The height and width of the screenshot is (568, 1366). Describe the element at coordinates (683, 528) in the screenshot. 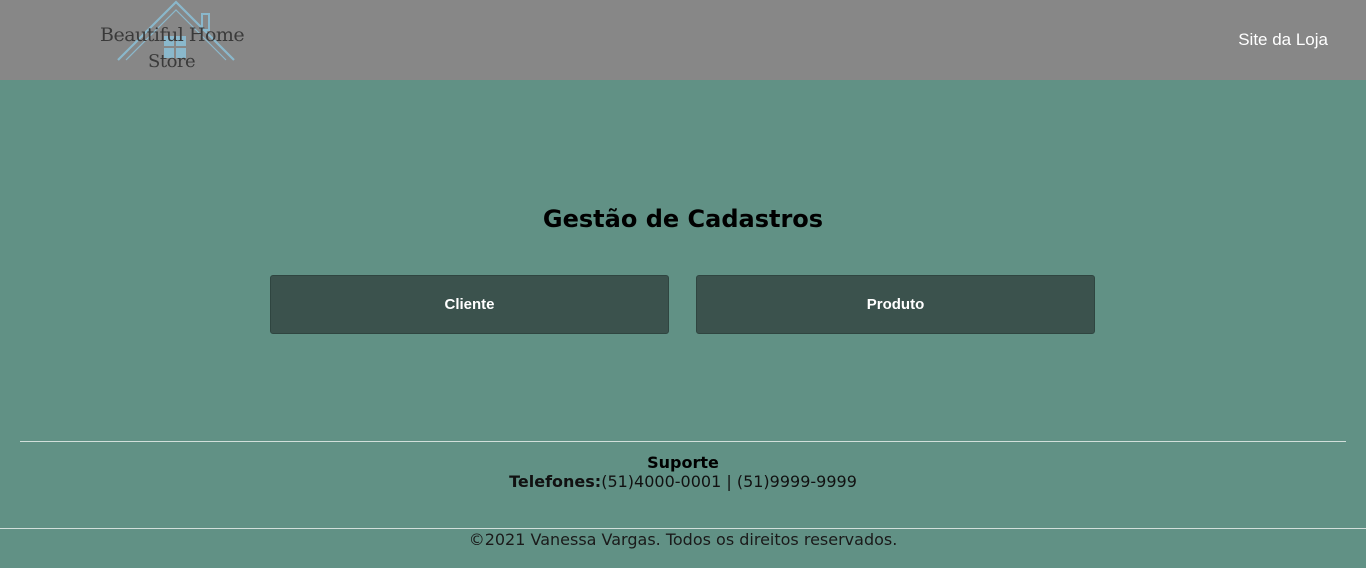

I see `footer-divider-bottom` at that location.